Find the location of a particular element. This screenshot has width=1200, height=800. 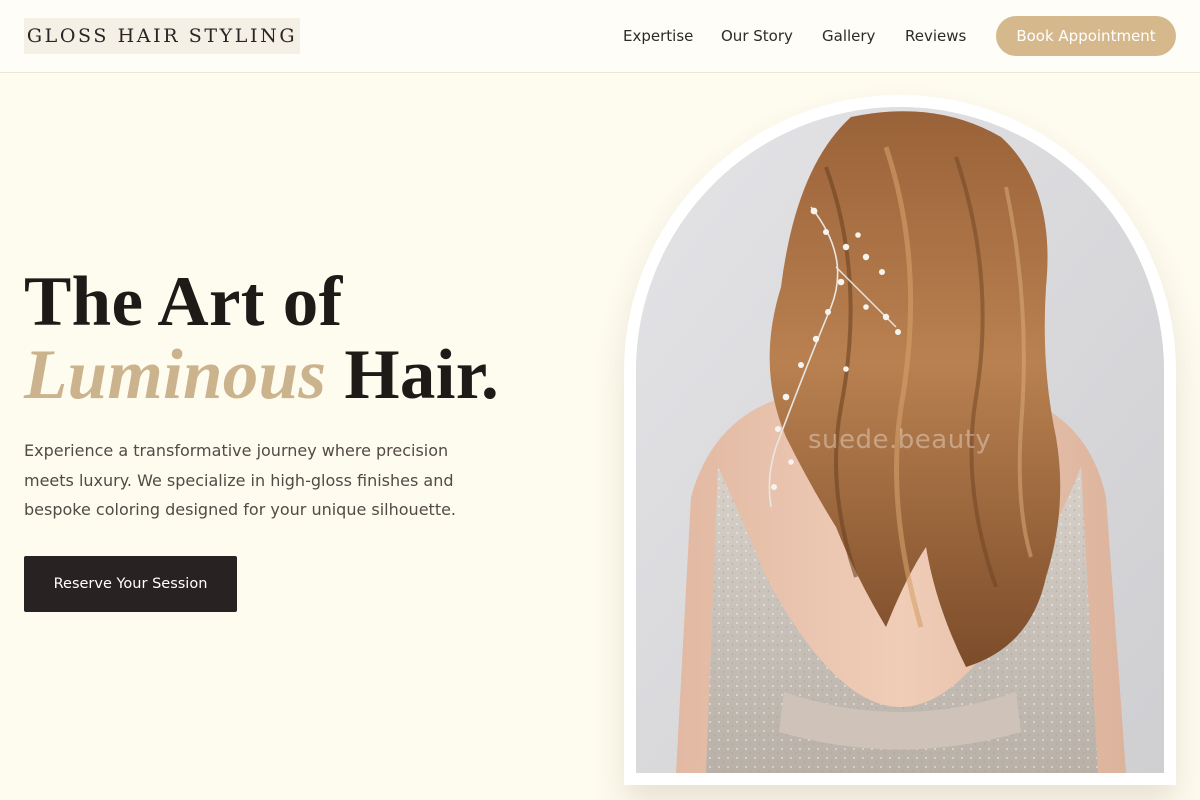

nav-link-reviews: Reviews is located at coordinates (935, 36).